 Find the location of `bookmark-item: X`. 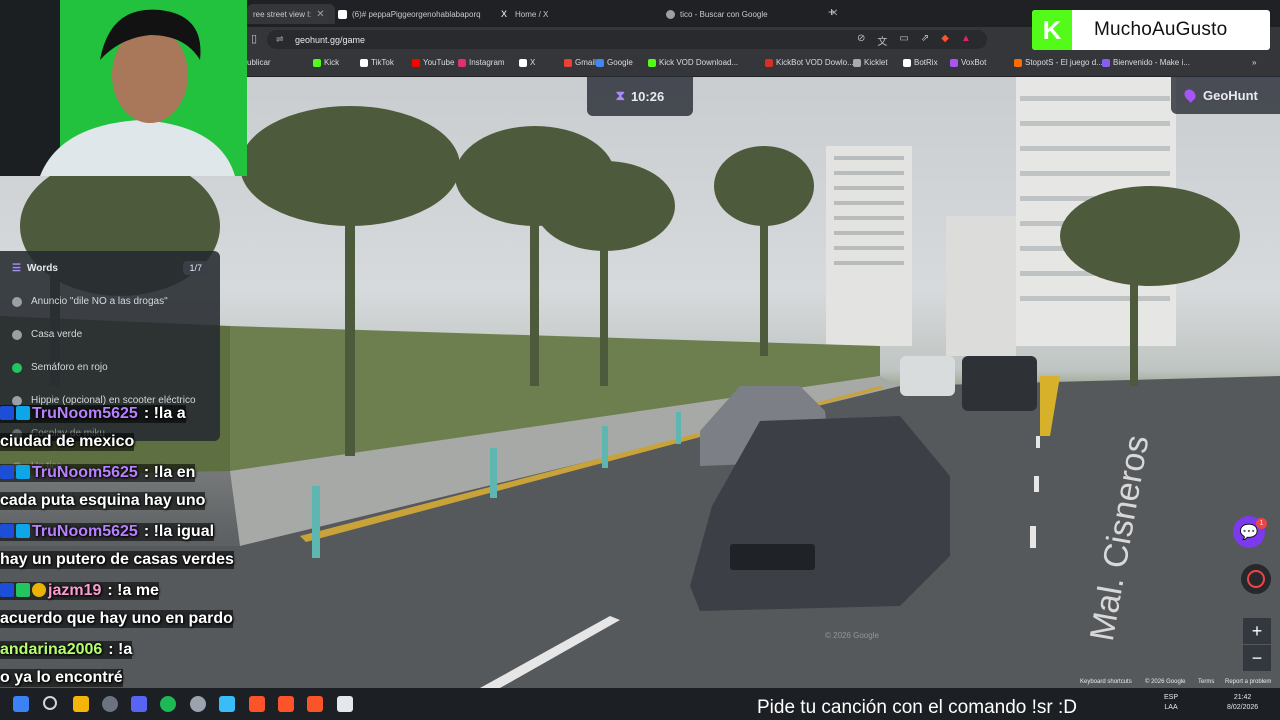

bookmark-item: X is located at coordinates (527, 62).